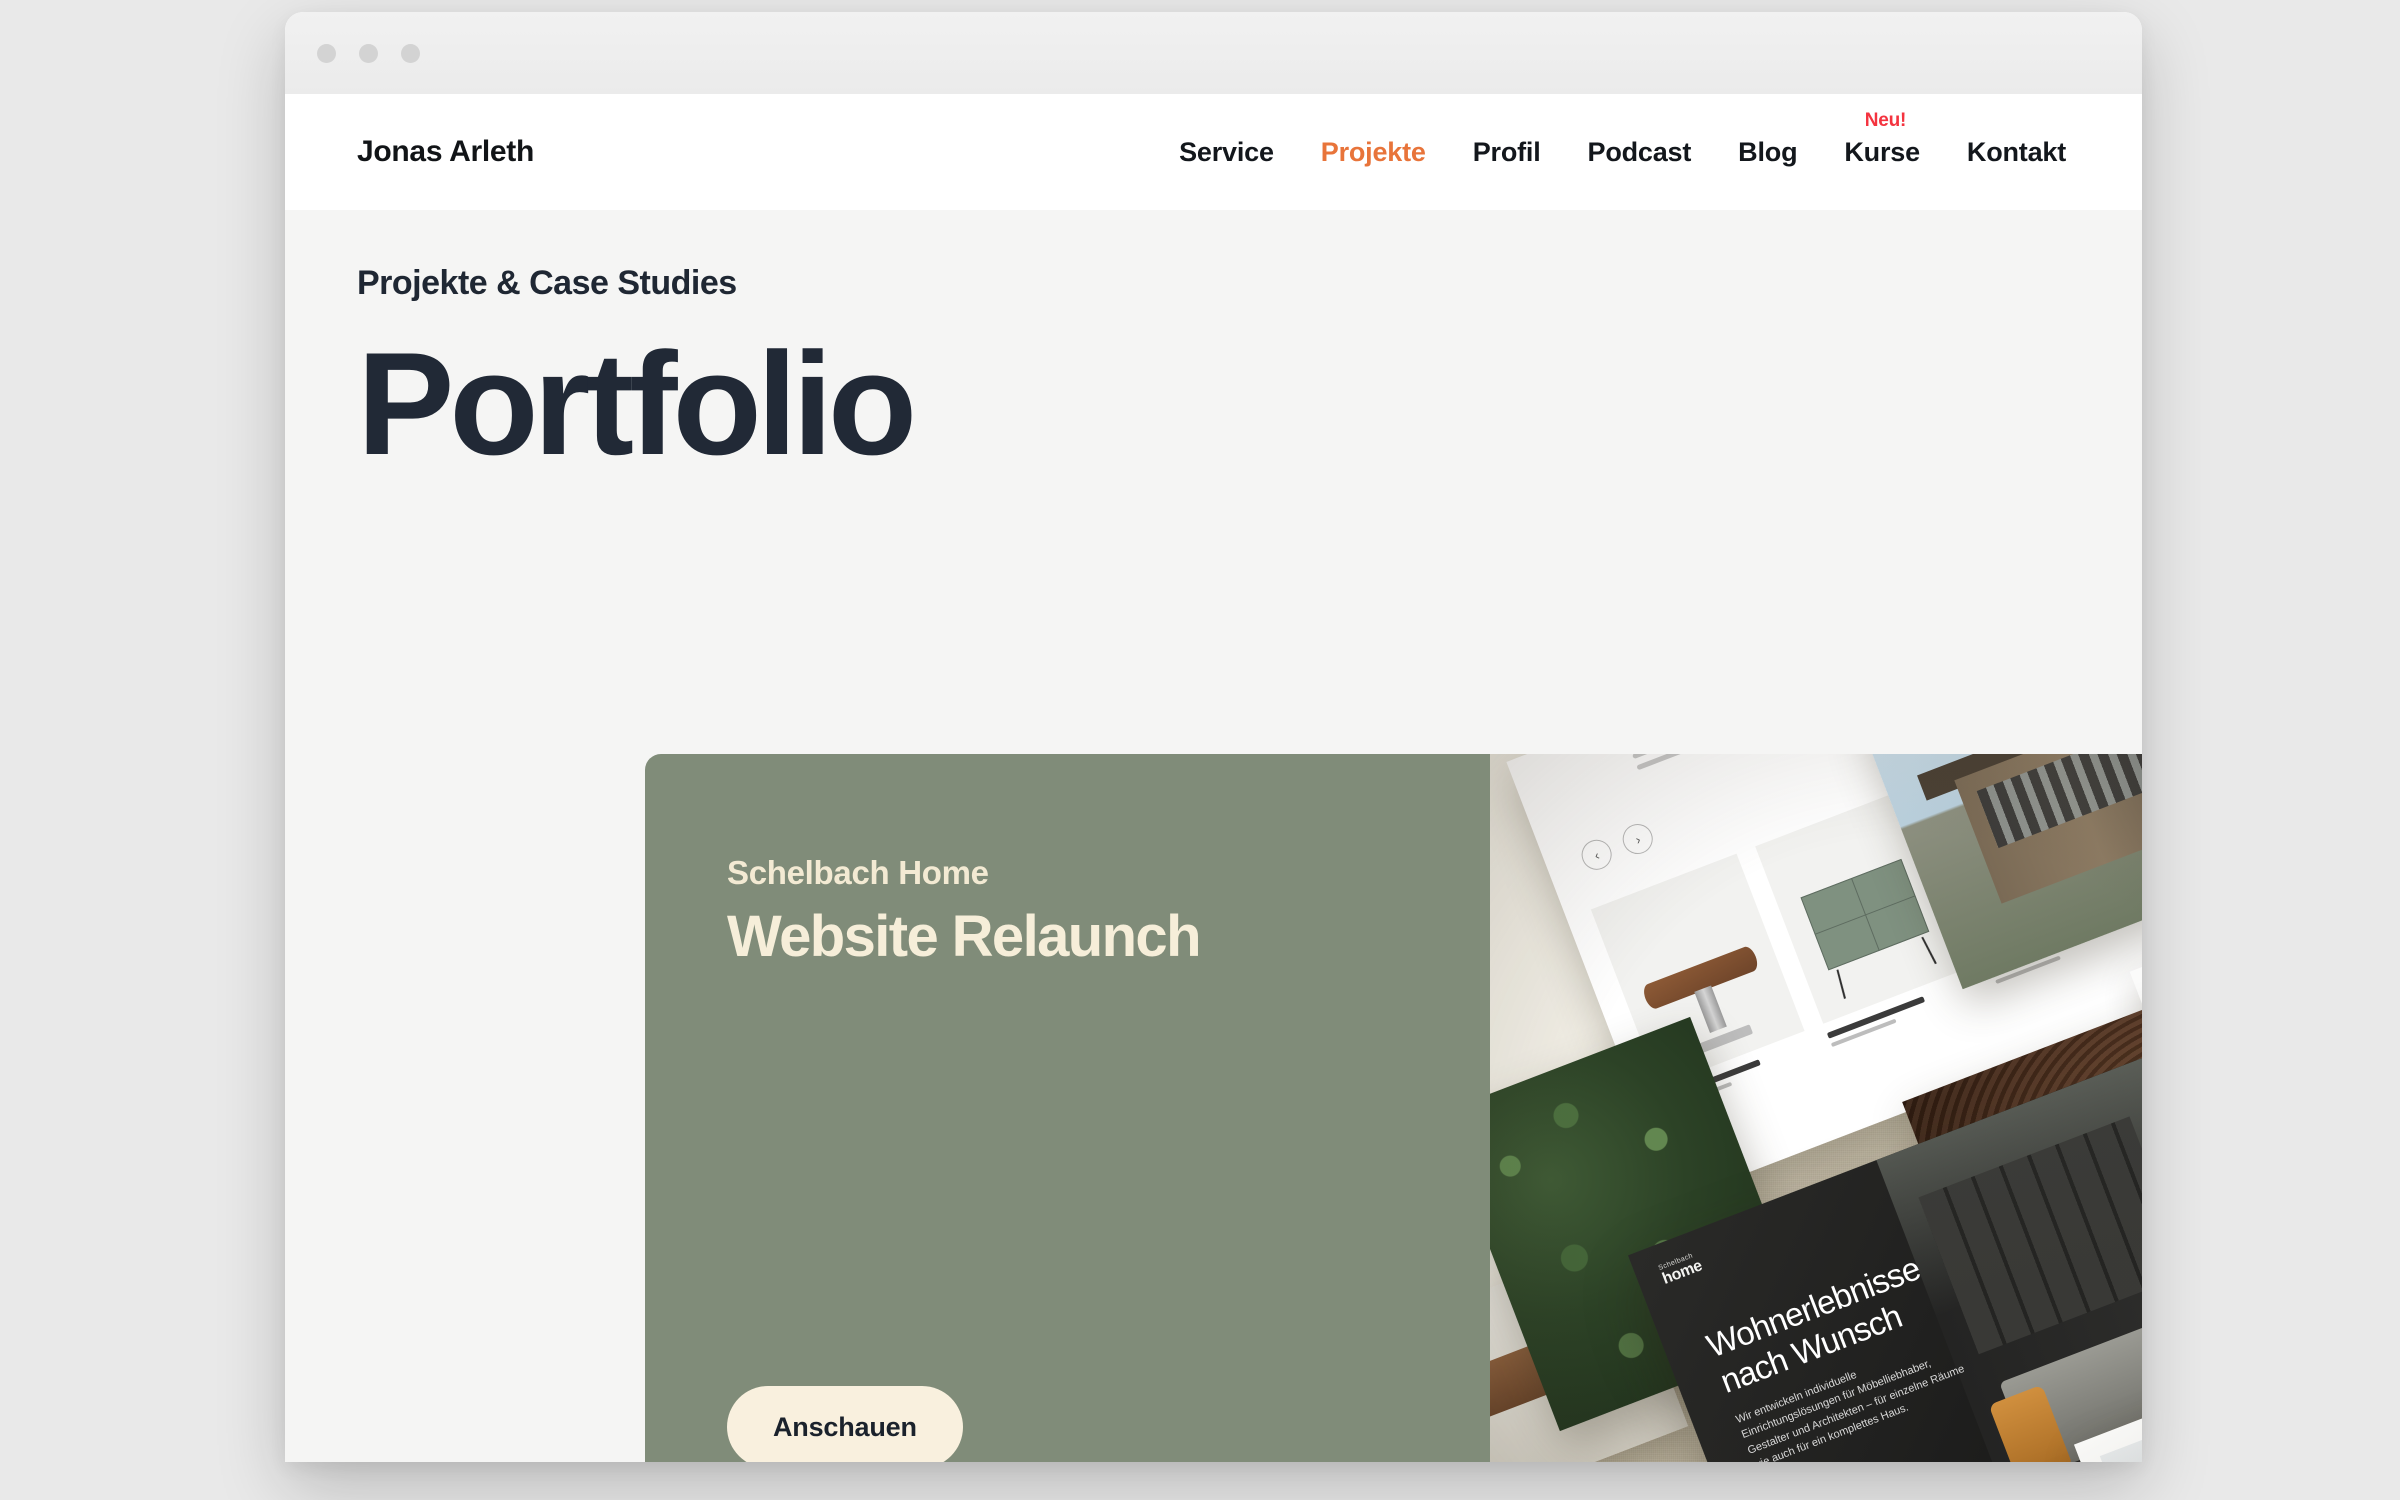 This screenshot has width=2400, height=1500. I want to click on browser-titlebar, so click(1213, 53).